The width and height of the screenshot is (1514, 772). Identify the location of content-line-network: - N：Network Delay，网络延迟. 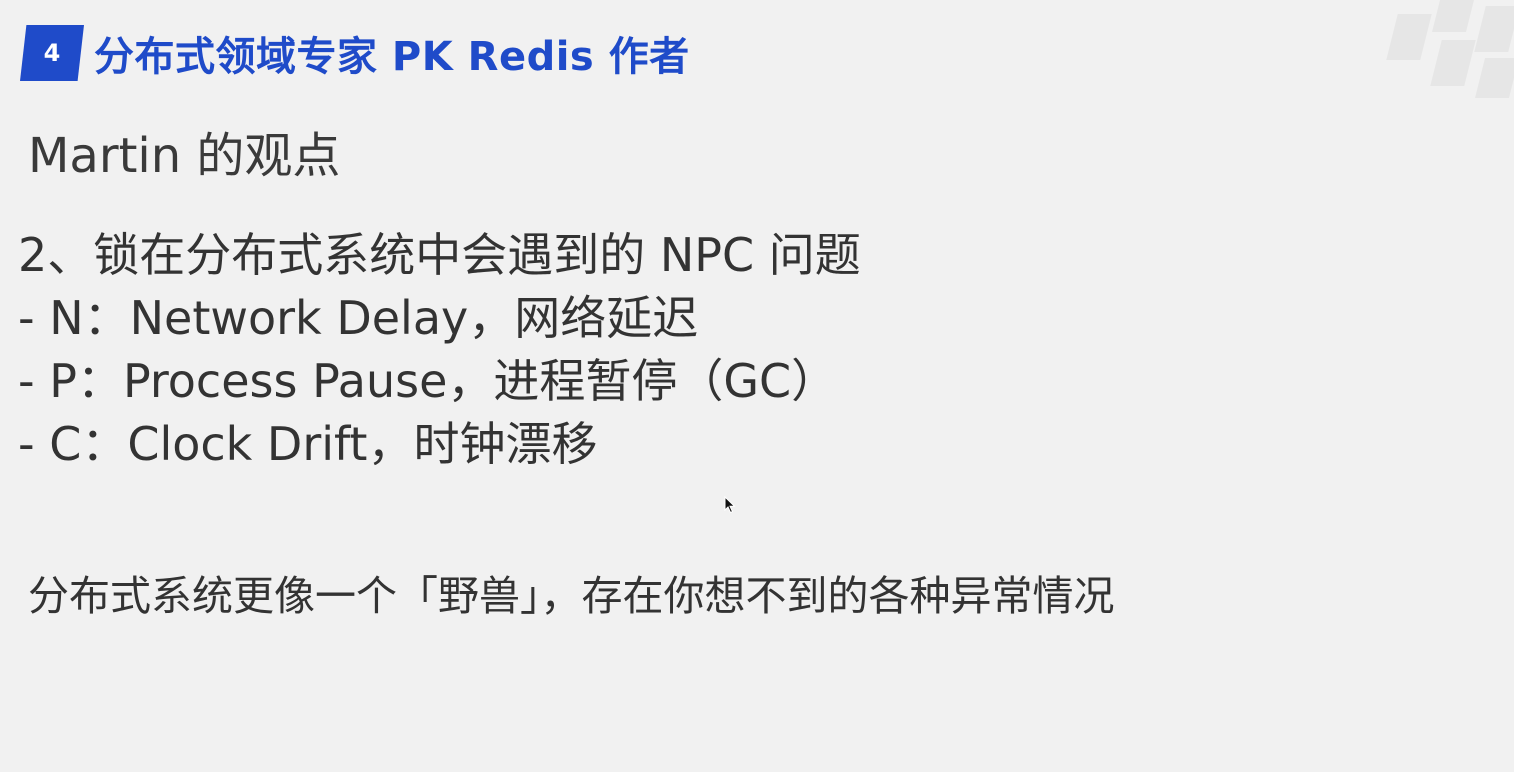
(358, 318).